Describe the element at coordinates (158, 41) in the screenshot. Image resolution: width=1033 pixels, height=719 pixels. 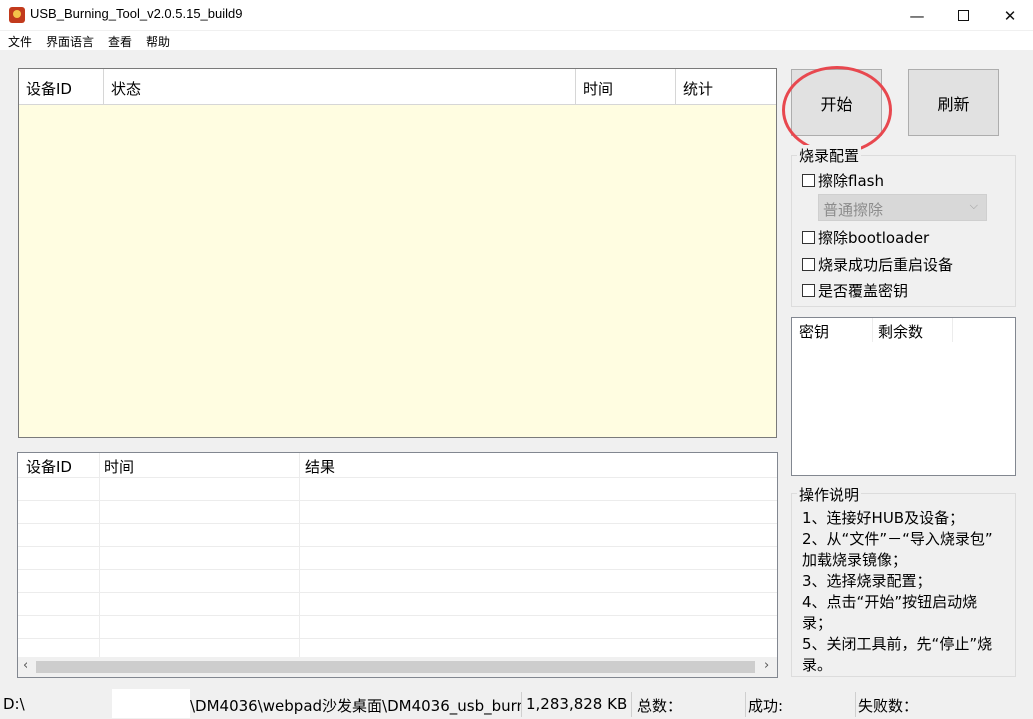
I see `menu-help: 帮助` at that location.